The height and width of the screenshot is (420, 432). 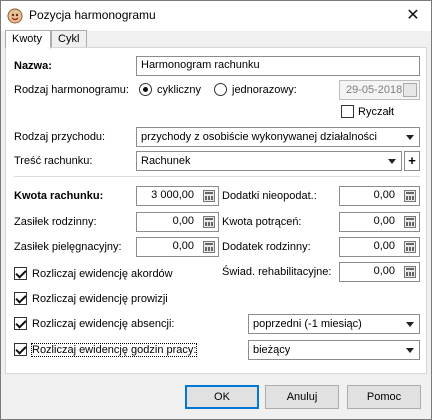 I want to click on tab-kwoty: Kwoty, so click(x=28, y=39).